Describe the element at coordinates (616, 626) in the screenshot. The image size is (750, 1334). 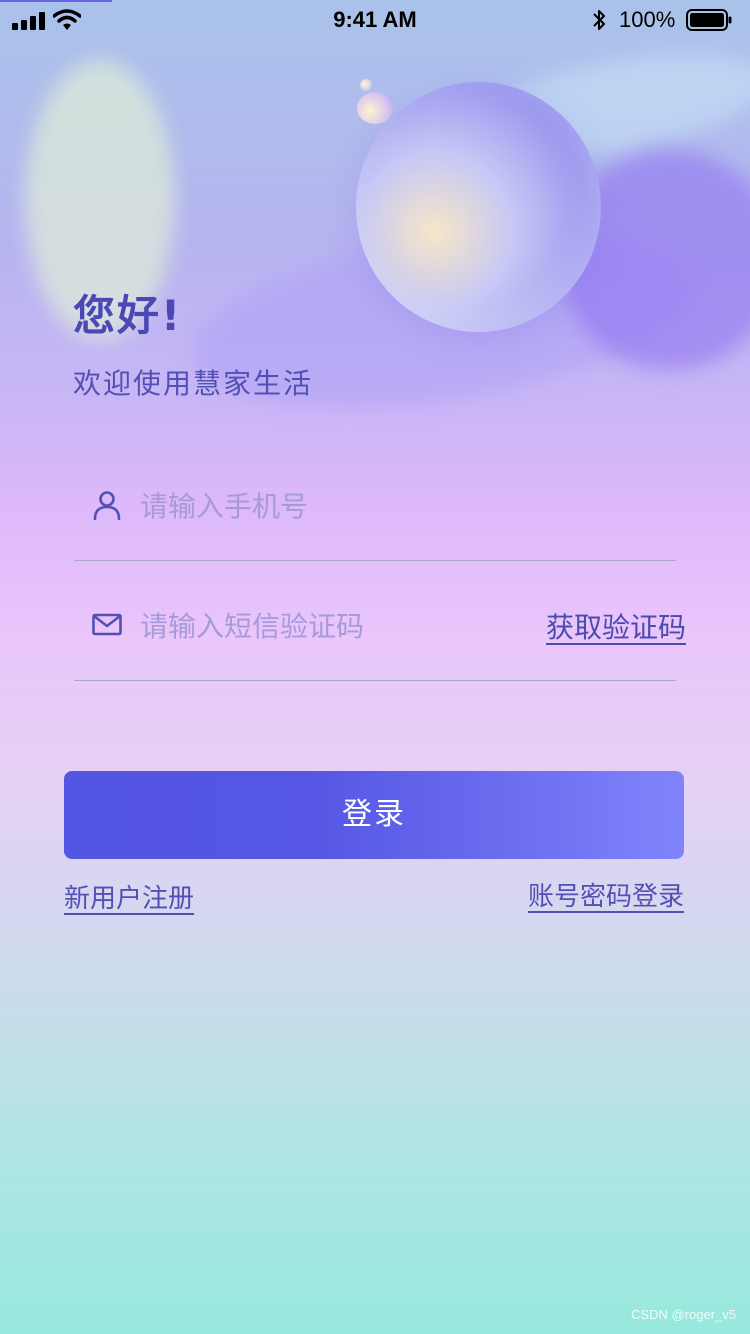
I see `get-code-link: 获取验证码` at that location.